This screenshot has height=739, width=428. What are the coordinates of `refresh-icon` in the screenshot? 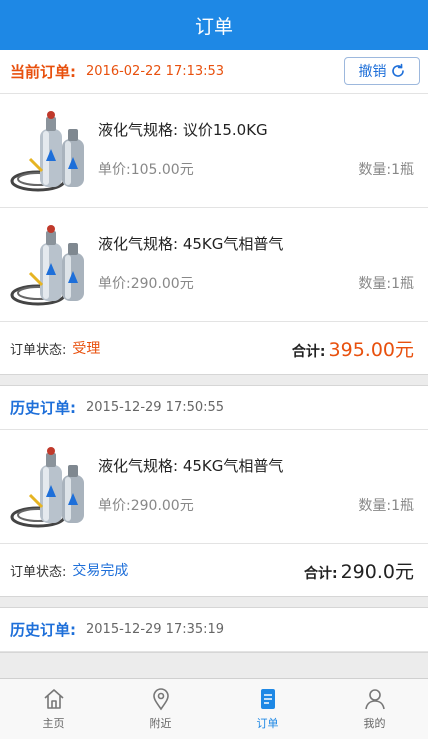 It's located at (397, 70).